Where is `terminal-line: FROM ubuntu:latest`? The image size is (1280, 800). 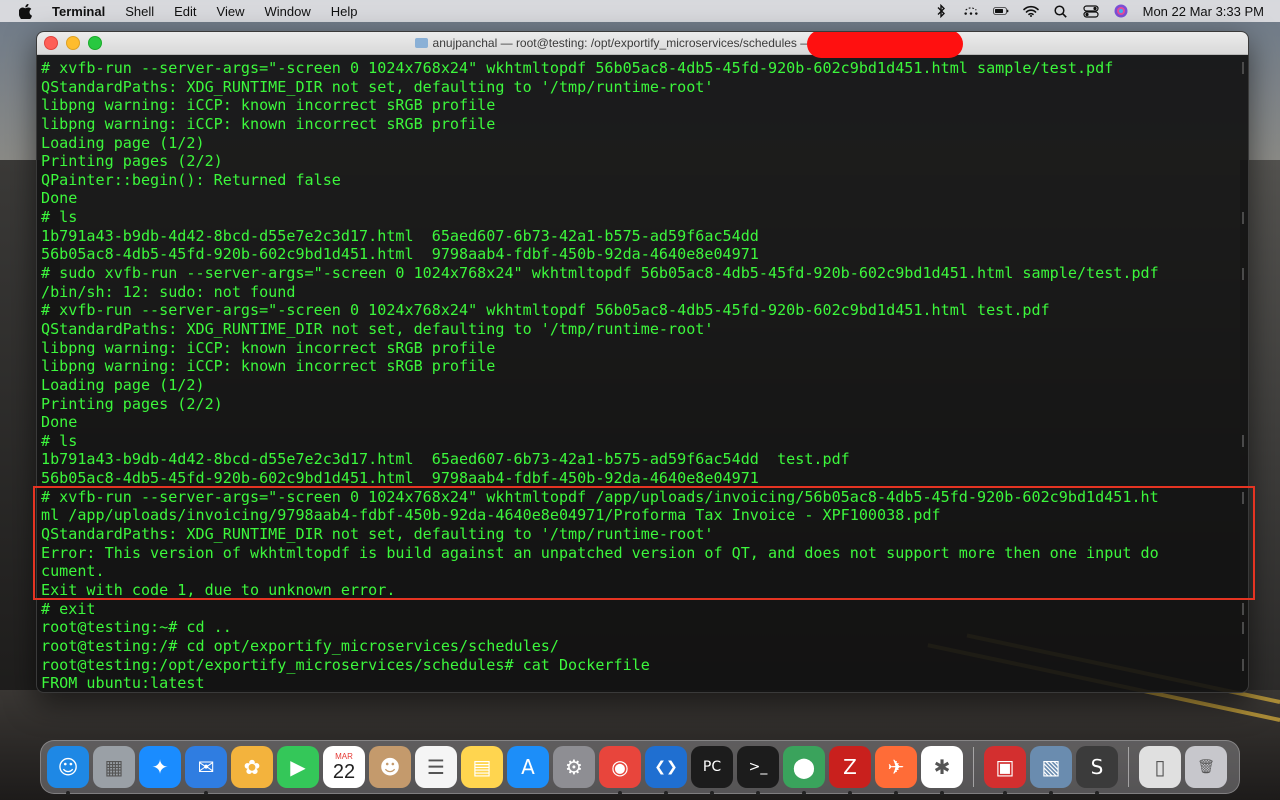 terminal-line: FROM ubuntu:latest is located at coordinates (123, 683).